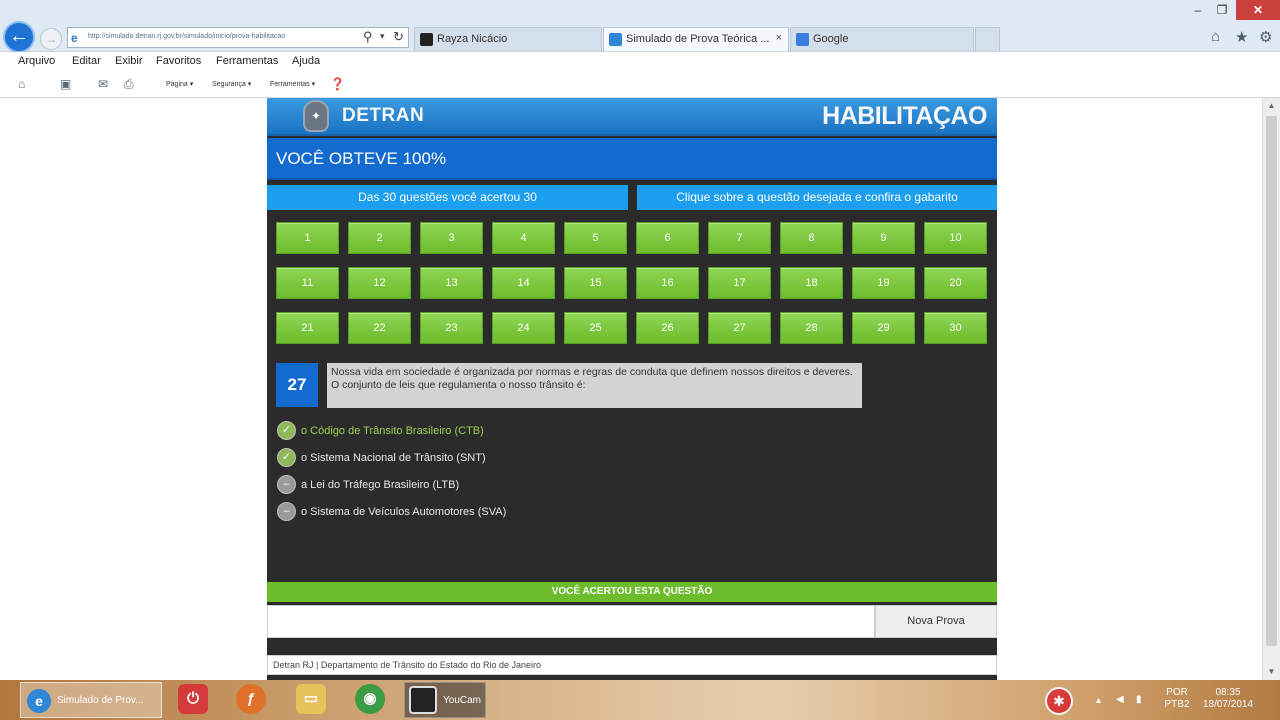 This screenshot has height=720, width=1280. Describe the element at coordinates (423, 700) in the screenshot. I see `webcam-icon` at that location.